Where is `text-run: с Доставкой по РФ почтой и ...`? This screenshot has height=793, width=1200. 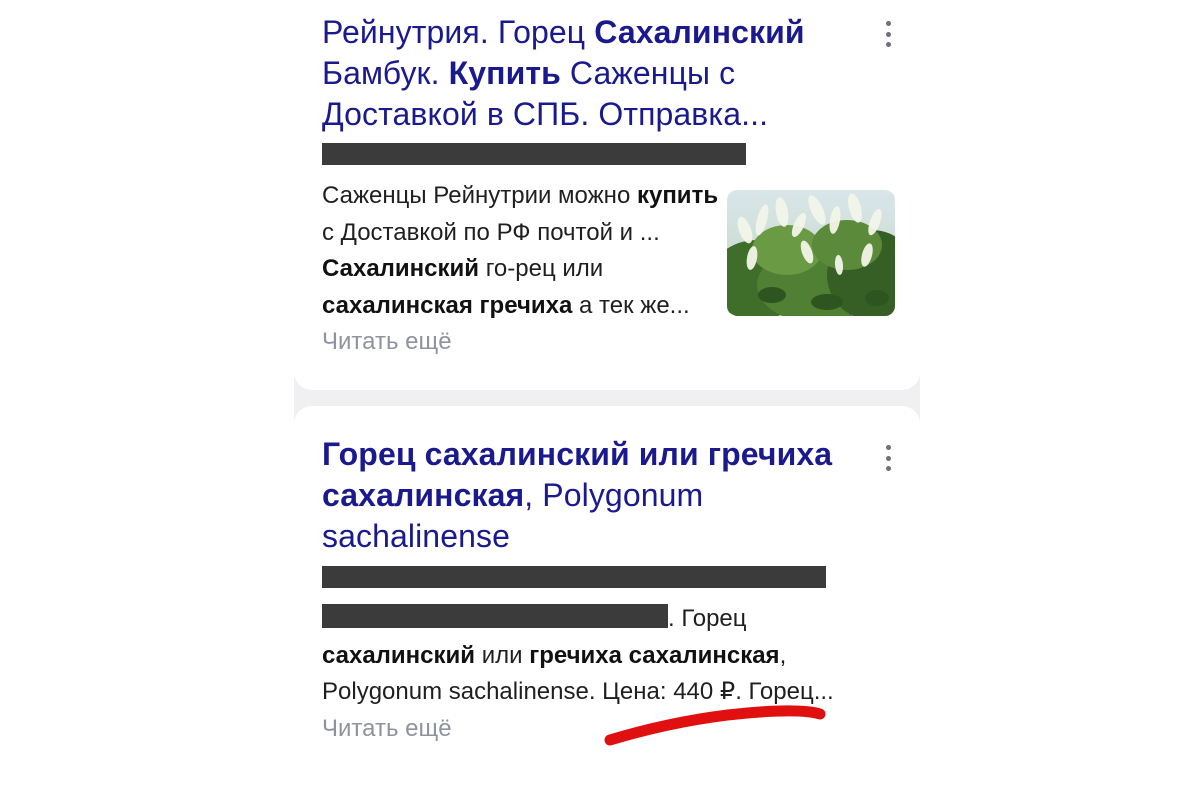
text-run: с Доставкой по РФ почтой и ... is located at coordinates (491, 232).